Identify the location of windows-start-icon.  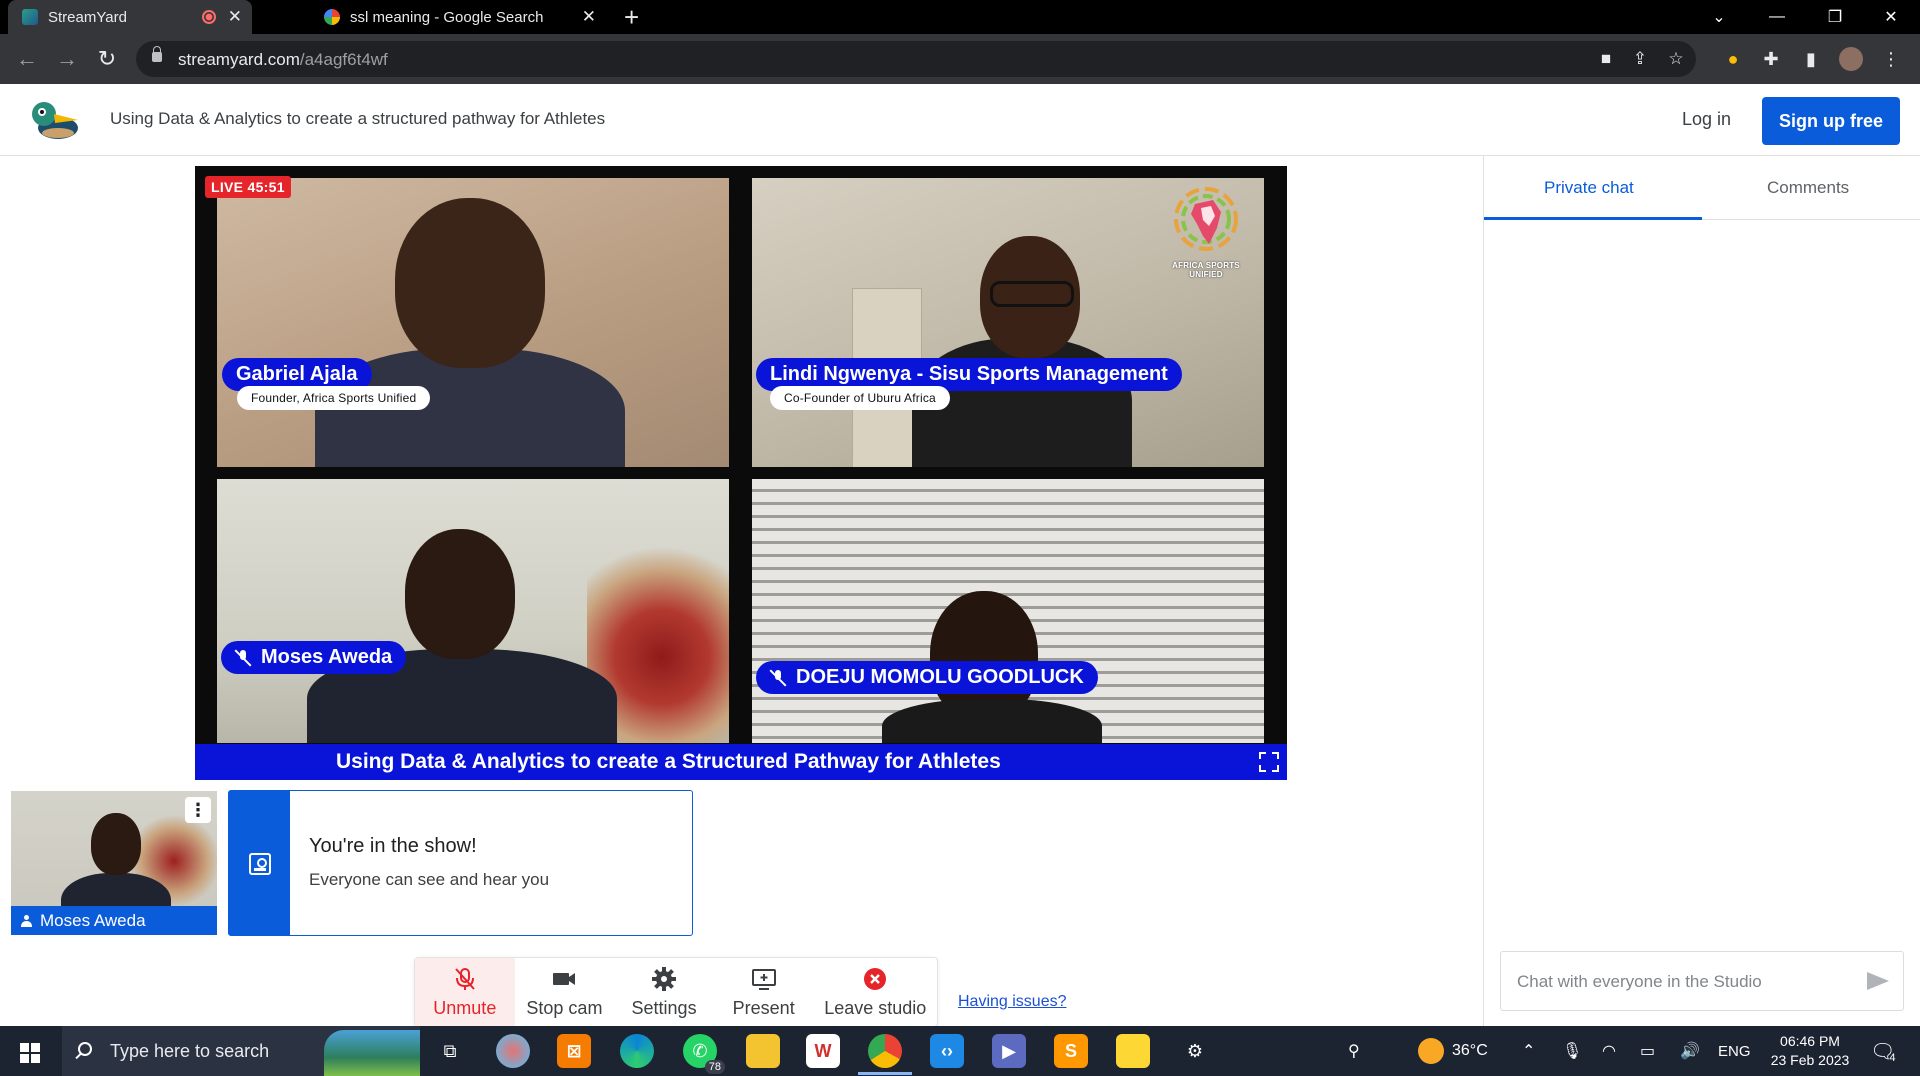
(30, 1053).